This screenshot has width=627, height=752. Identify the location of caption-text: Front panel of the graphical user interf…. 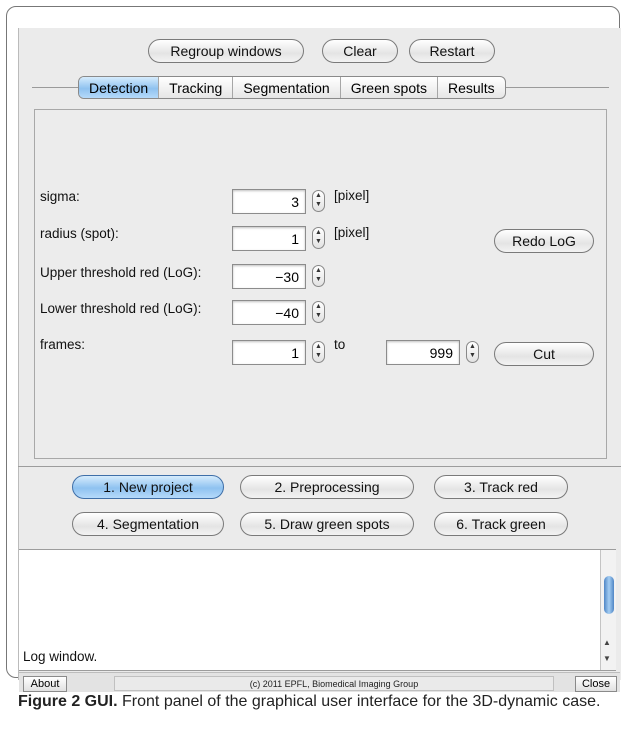
(359, 701).